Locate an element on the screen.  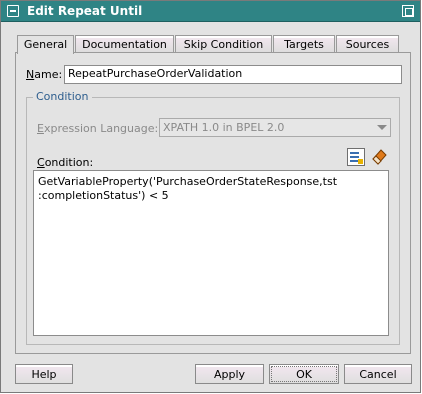
cancel-button-label: Cancel is located at coordinates (378, 374).